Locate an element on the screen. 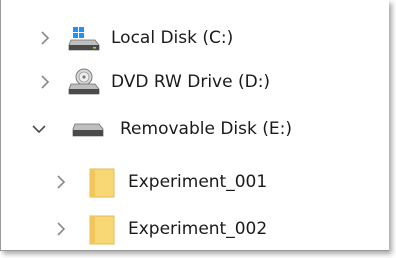 This screenshot has width=396, height=258. removable-disk-icon is located at coordinates (88, 133).